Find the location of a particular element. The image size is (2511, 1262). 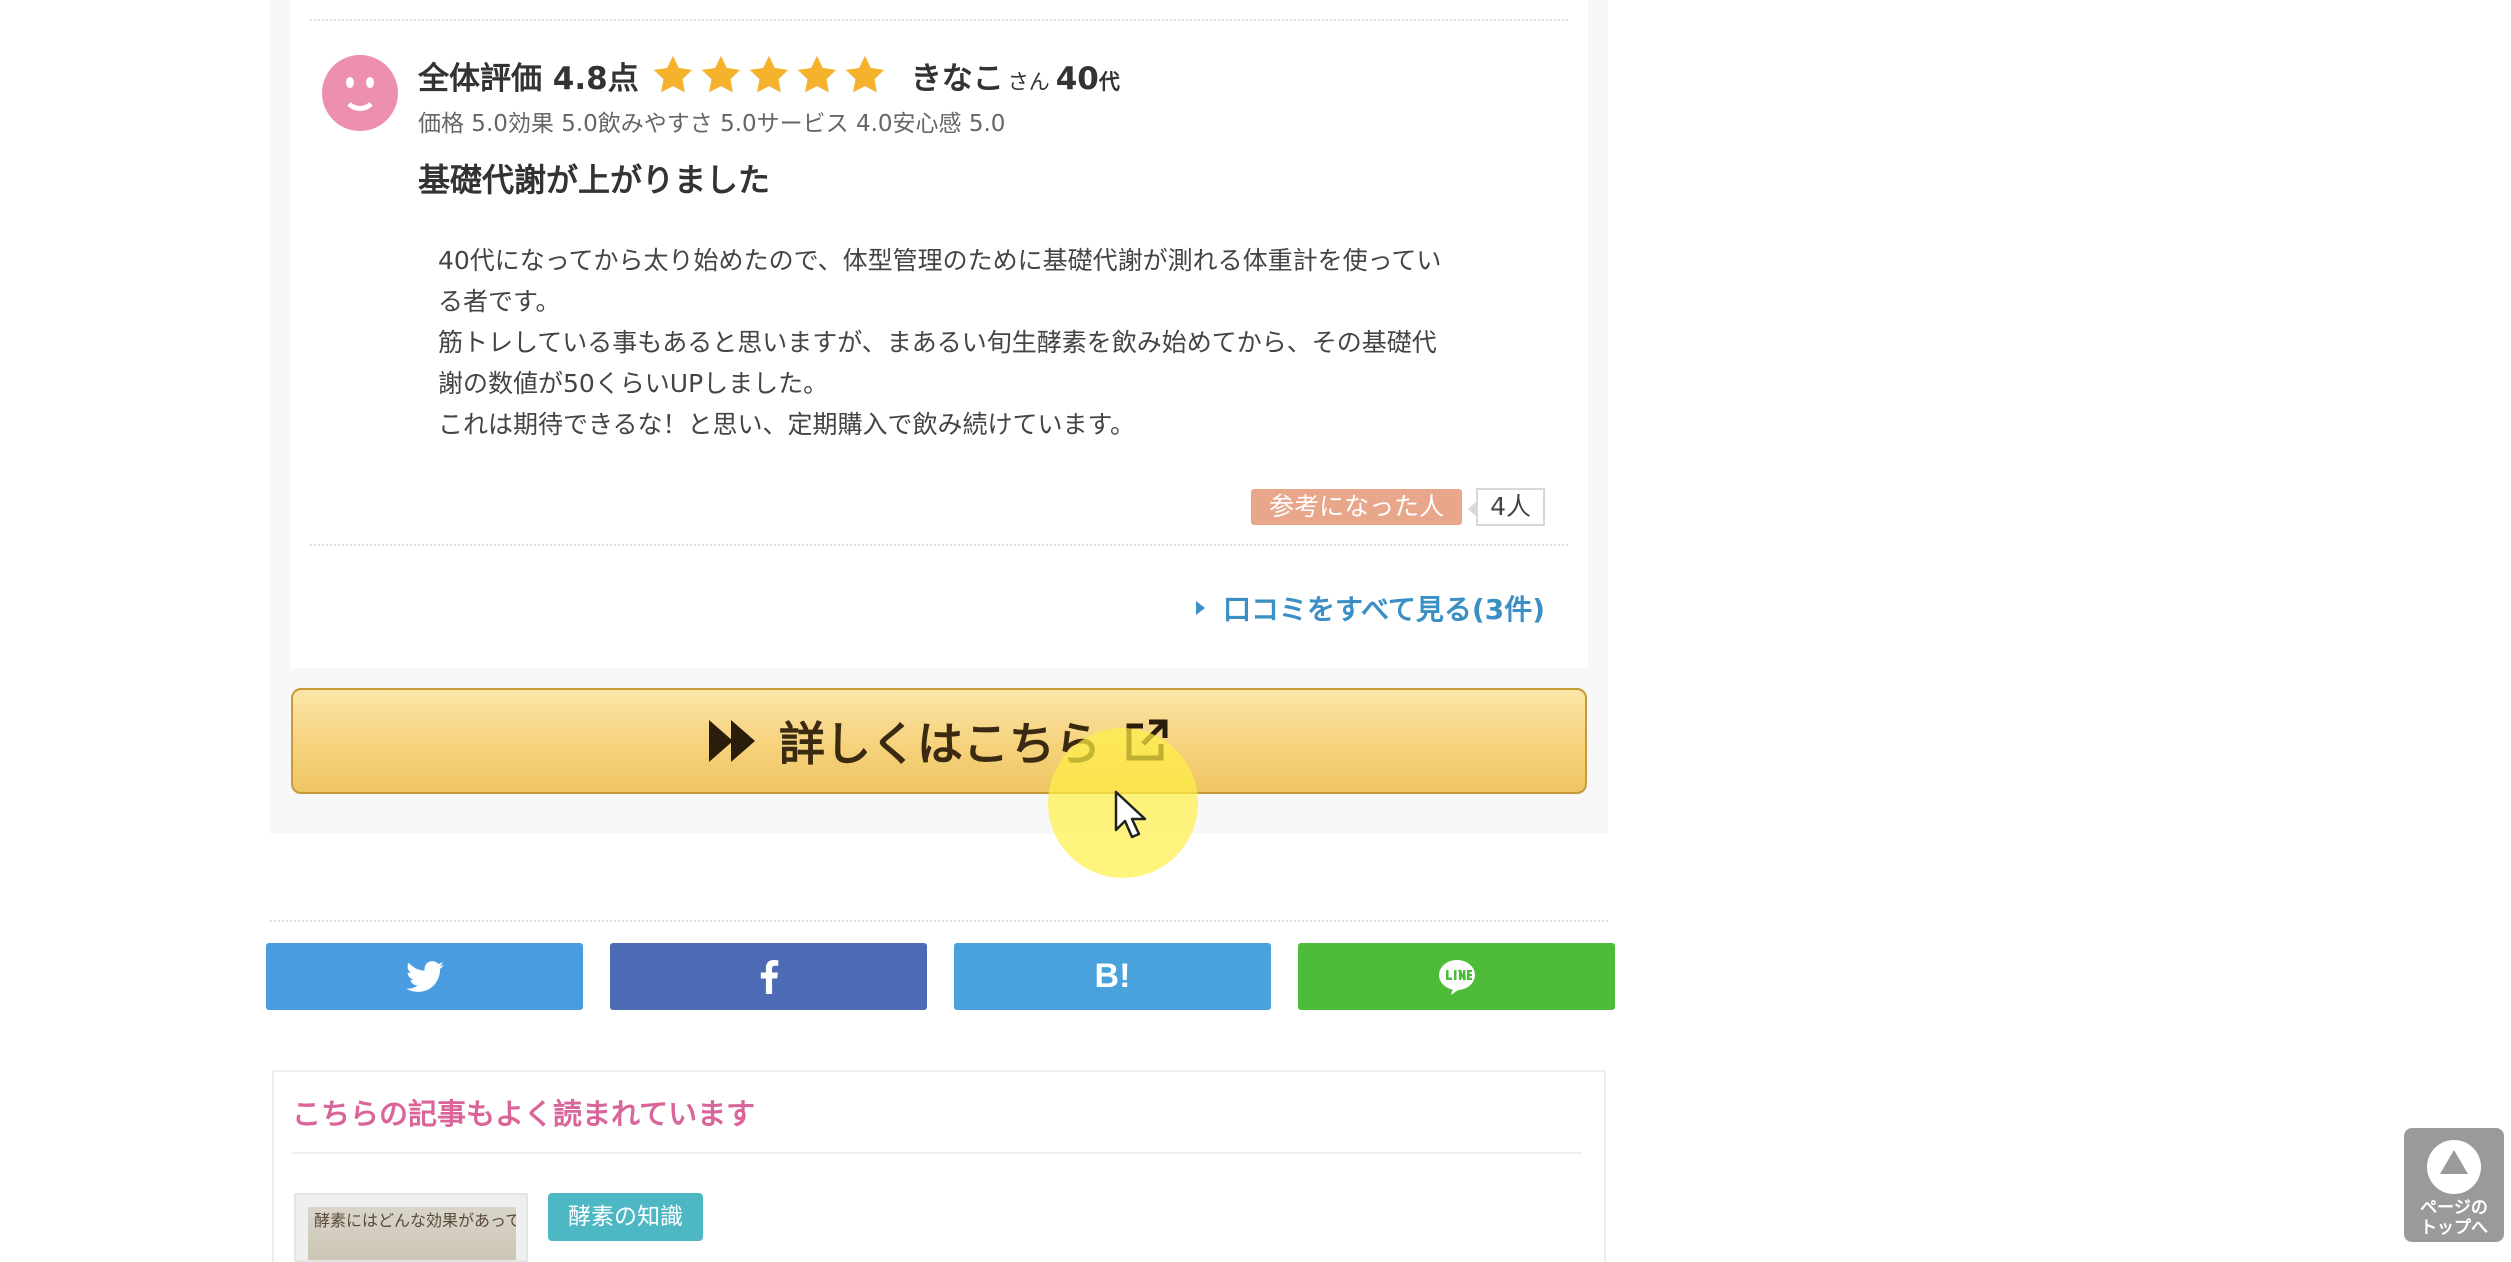

cta-label: 詳しくはこちら is located at coordinates (940, 744).